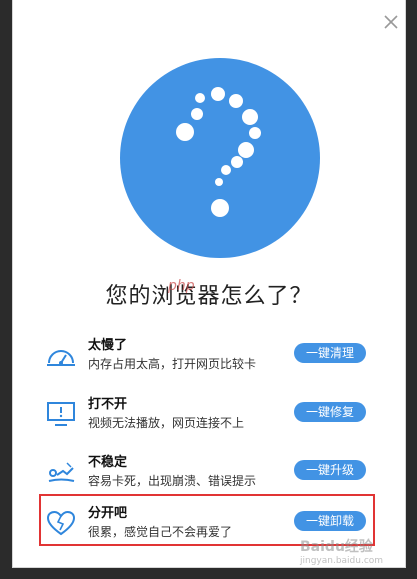 The width and height of the screenshot is (417, 579). Describe the element at coordinates (330, 353) in the screenshot. I see `one-click-clean-button: 一键清理` at that location.